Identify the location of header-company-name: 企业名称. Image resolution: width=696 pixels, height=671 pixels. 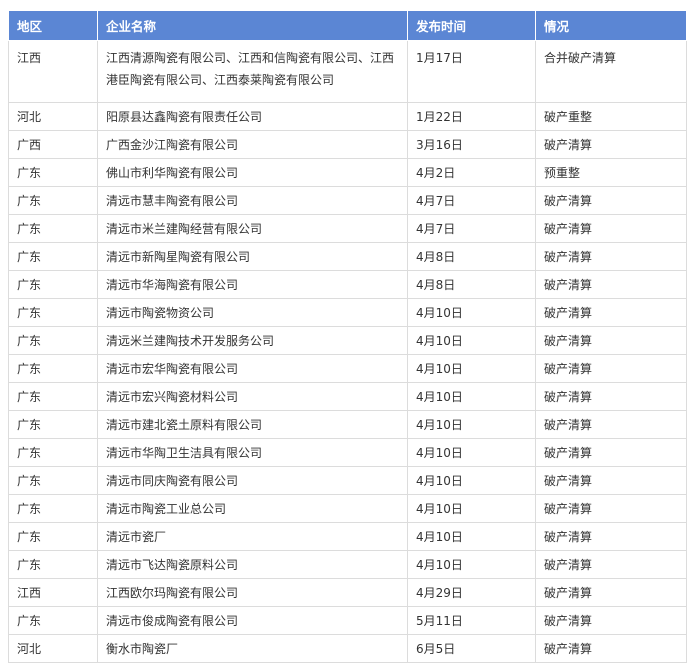
(252, 25).